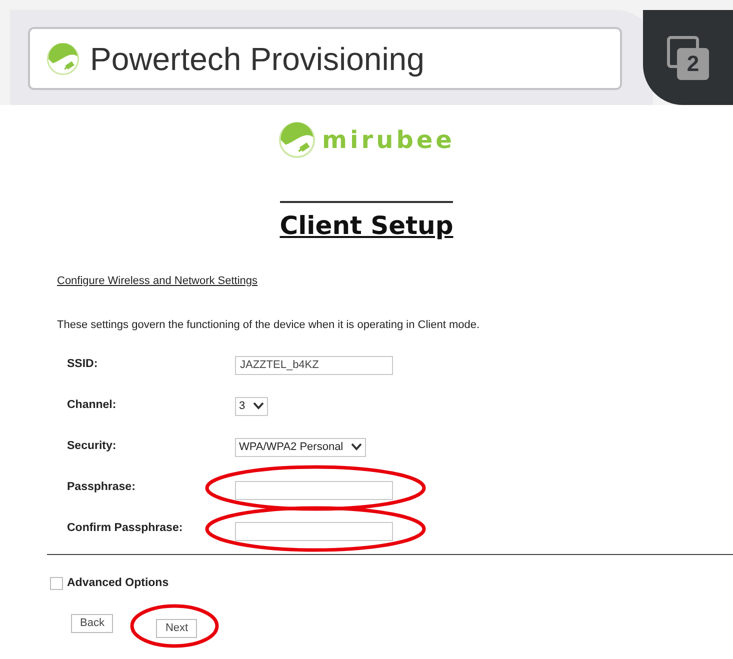 The width and height of the screenshot is (733, 659). What do you see at coordinates (693, 64) in the screenshot?
I see `tab-count: 2` at bounding box center [693, 64].